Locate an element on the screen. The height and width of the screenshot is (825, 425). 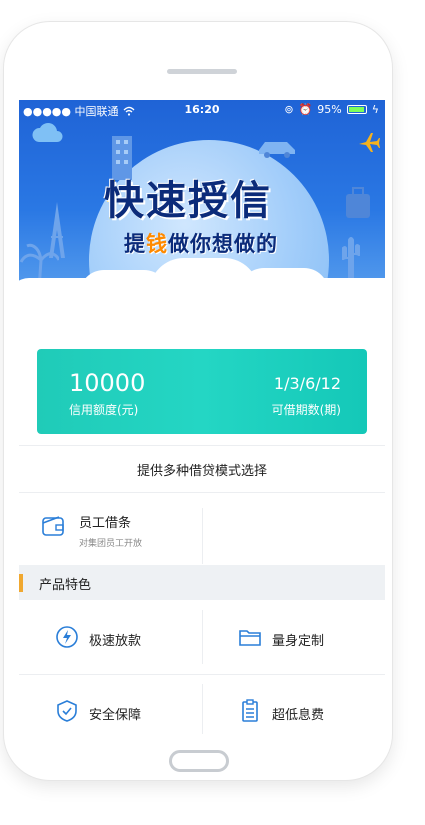
banner-subtitle: 提钱做你想做的 is located at coordinates (201, 244).